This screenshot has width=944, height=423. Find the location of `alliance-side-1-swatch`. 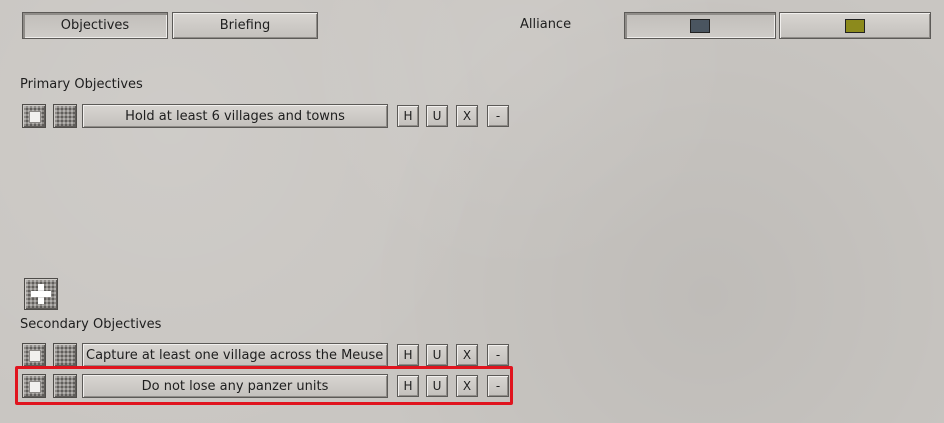

alliance-side-1-swatch is located at coordinates (700, 25).